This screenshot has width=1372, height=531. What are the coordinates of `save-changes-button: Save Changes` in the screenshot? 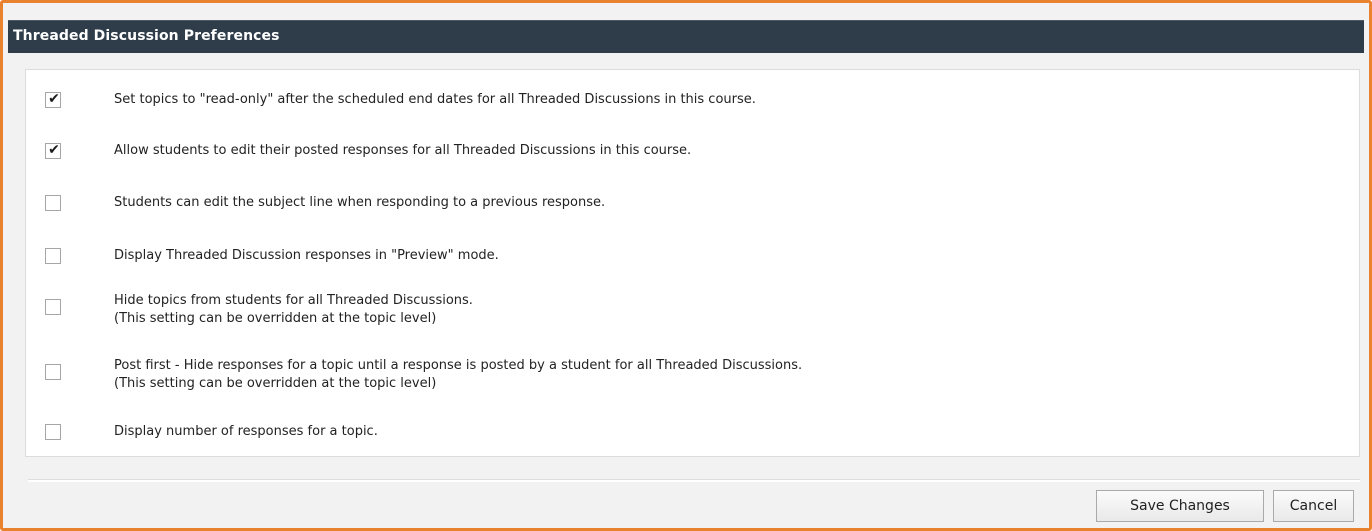 It's located at (1180, 506).